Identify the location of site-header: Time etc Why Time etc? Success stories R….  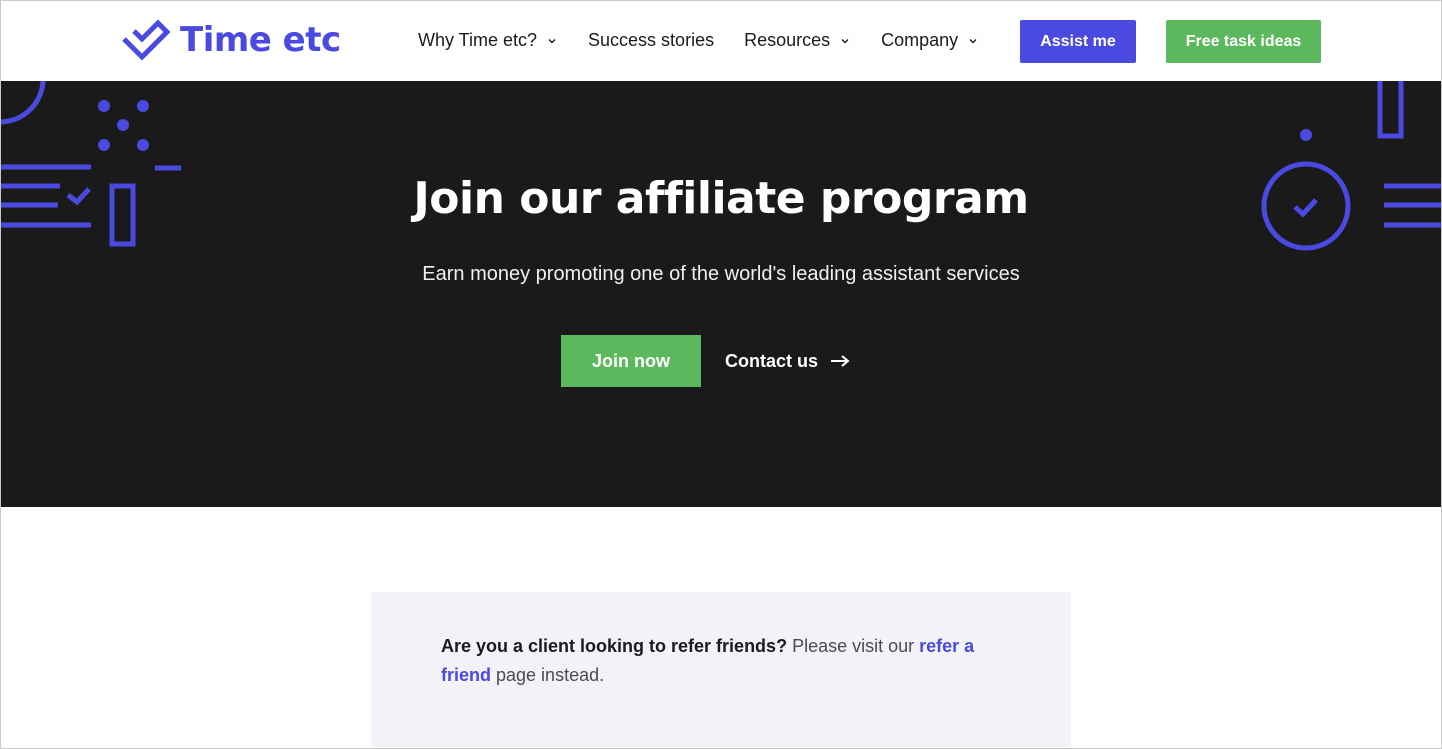
(721, 40).